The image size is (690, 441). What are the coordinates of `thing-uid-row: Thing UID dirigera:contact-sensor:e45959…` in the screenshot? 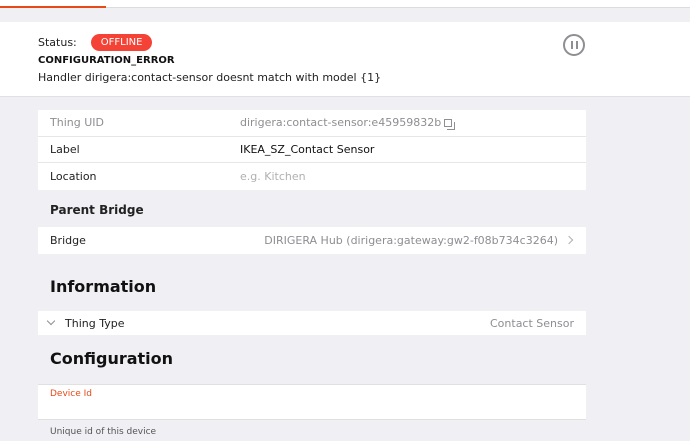 It's located at (312, 123).